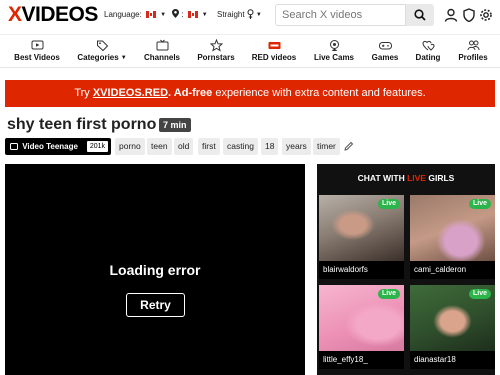  What do you see at coordinates (469, 15) in the screenshot?
I see `shield-icon` at bounding box center [469, 15].